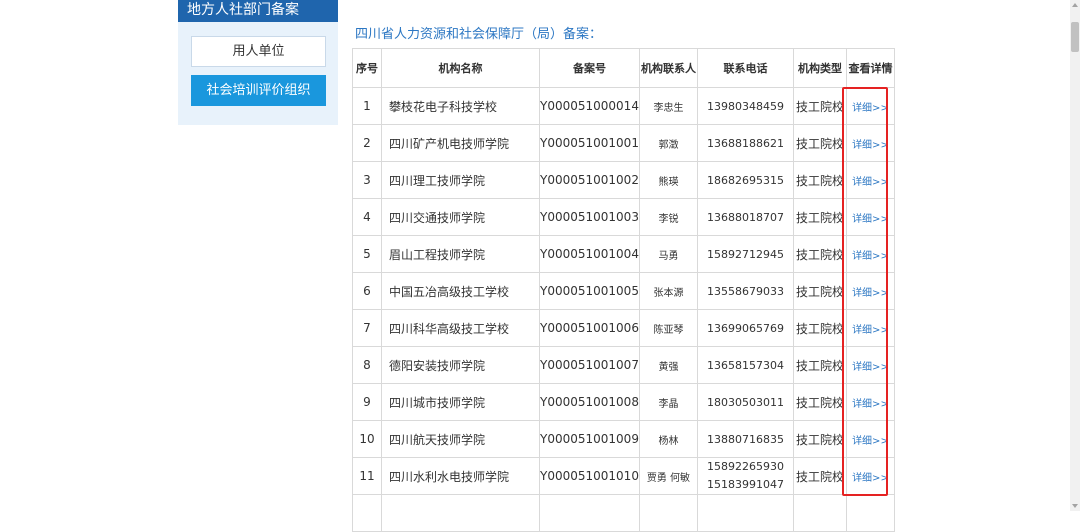 The image size is (1080, 532). I want to click on row-phone: 13980348459, so click(745, 106).